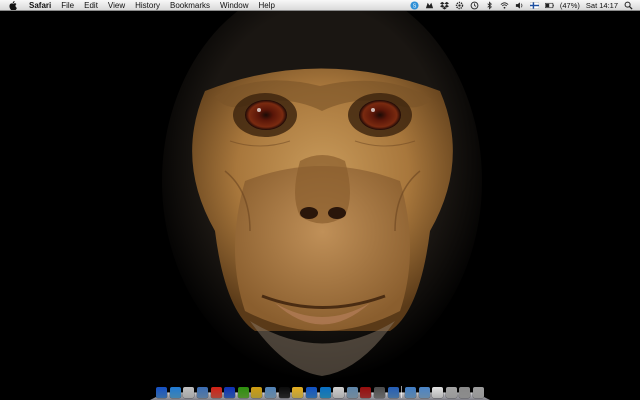 Image resolution: width=640 pixels, height=400 pixels. What do you see at coordinates (40, 5) in the screenshot?
I see `menu-app-name: Safari` at bounding box center [40, 5].